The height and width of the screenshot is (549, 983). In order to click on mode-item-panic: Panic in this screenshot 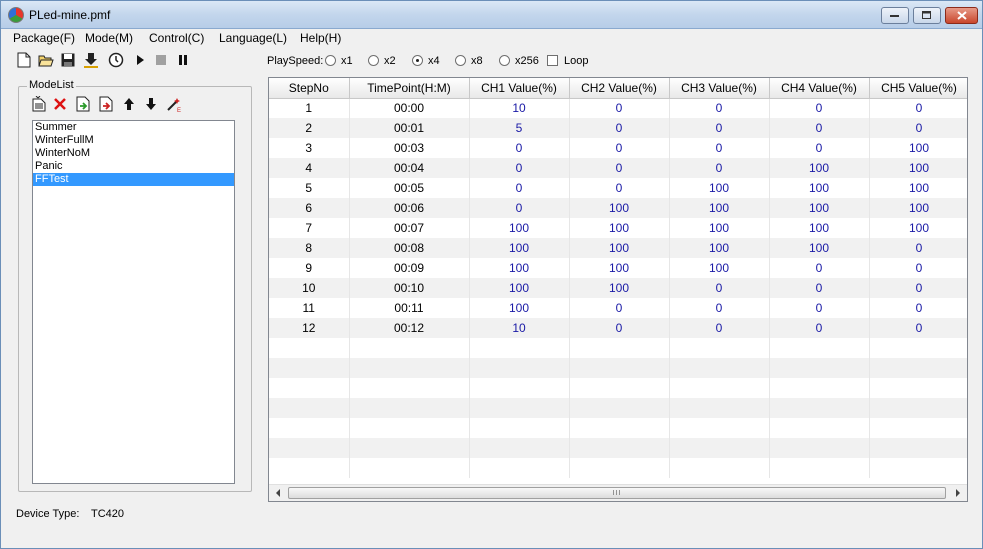, I will do `click(133, 166)`.